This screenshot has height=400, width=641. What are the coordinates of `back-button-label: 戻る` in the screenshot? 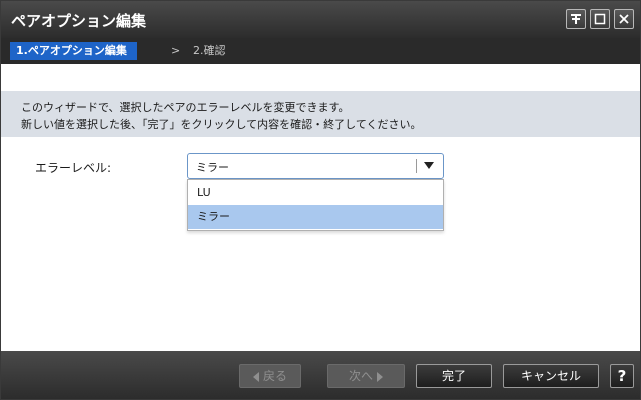 It's located at (274, 376).